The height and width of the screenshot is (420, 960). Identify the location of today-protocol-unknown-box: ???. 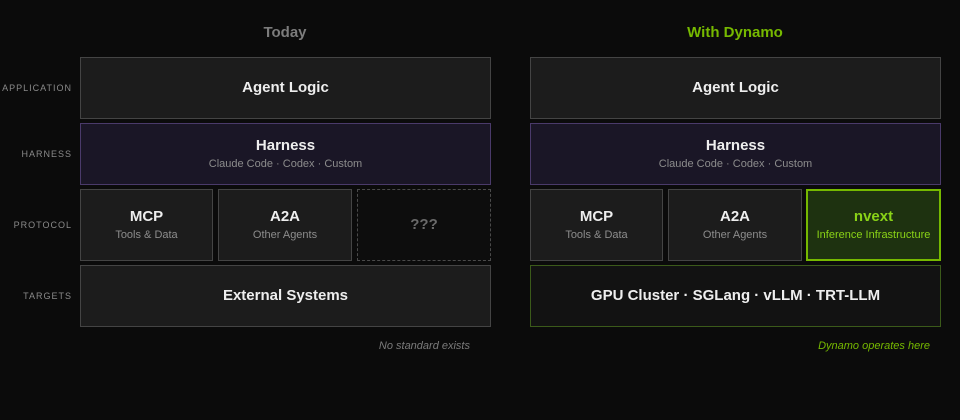
(424, 225).